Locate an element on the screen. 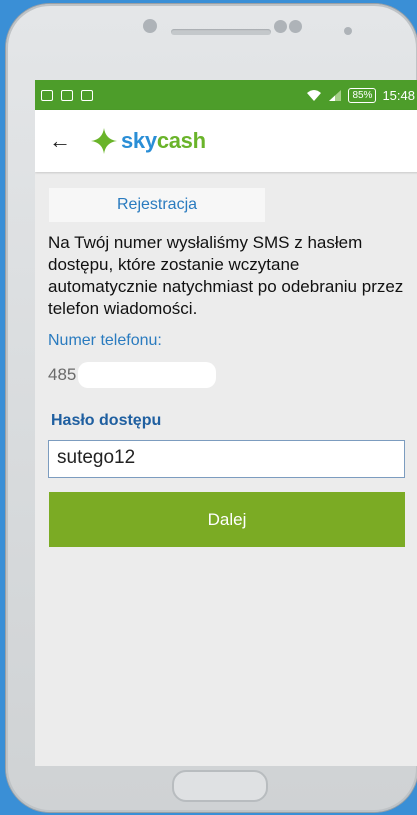  phone-top-bezel is located at coordinates (211, 34).